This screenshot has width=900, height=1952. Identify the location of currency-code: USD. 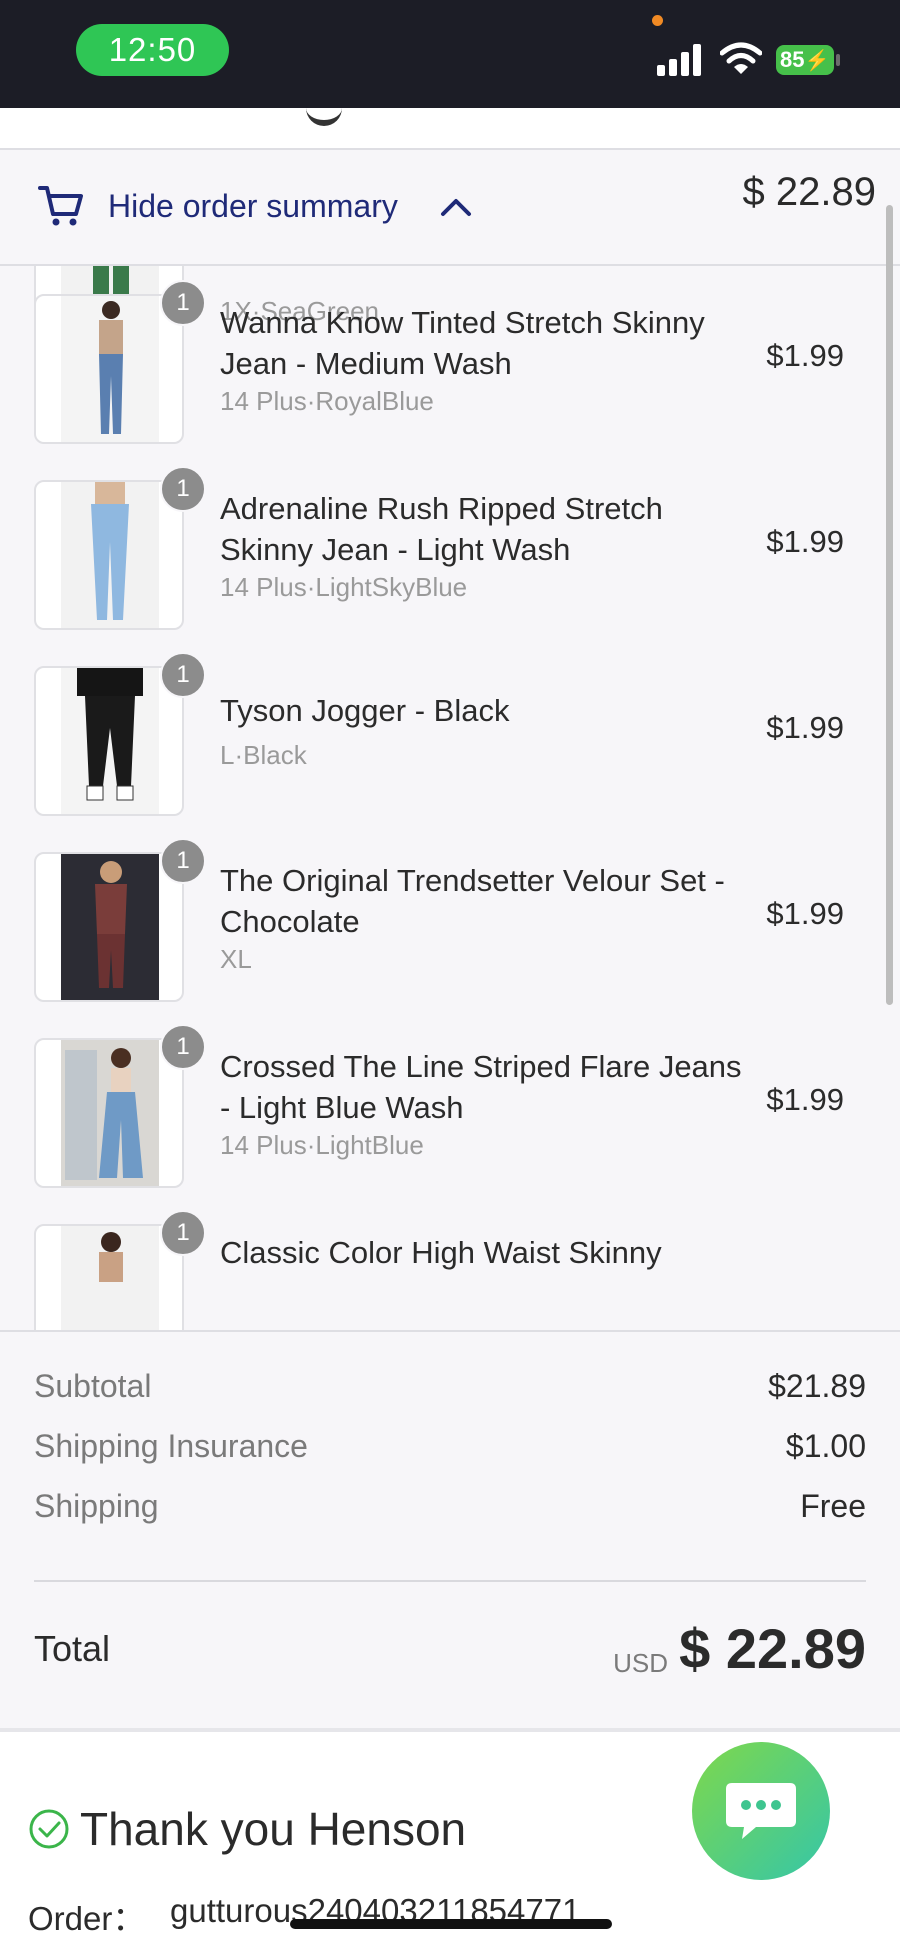
(640, 1663).